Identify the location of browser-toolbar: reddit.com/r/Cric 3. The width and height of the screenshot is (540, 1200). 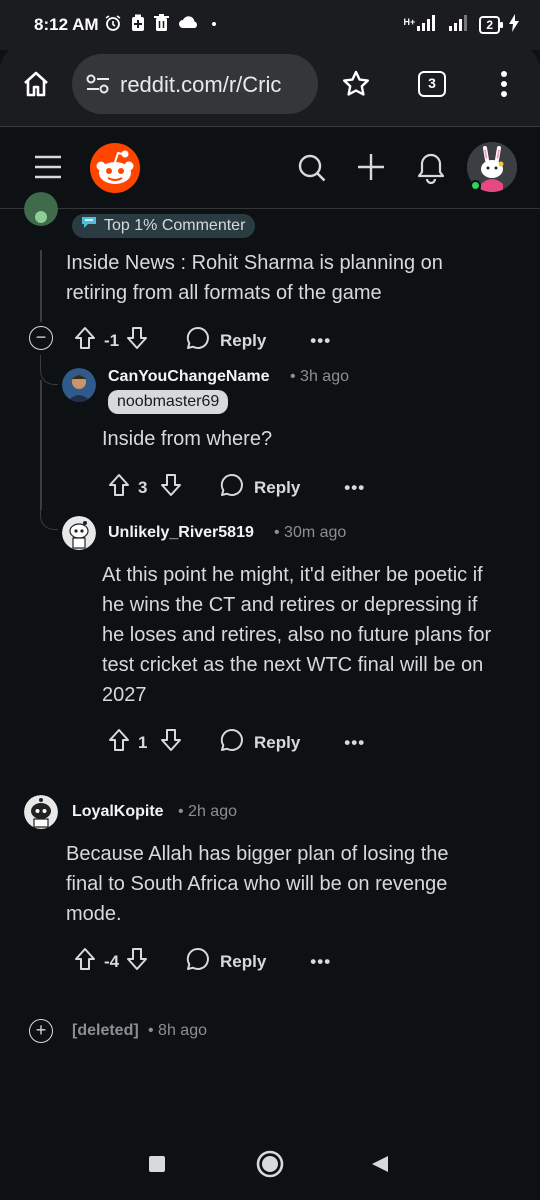
(270, 85).